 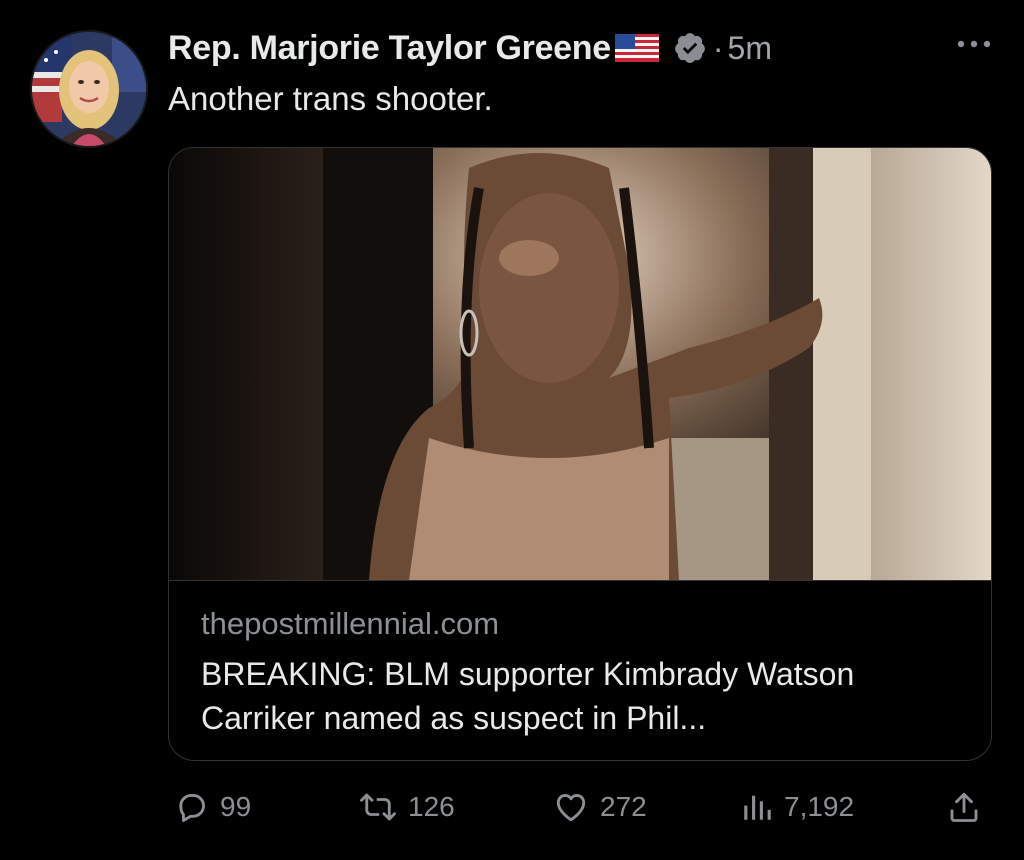 I want to click on post-timestamp: 5m, so click(x=750, y=48).